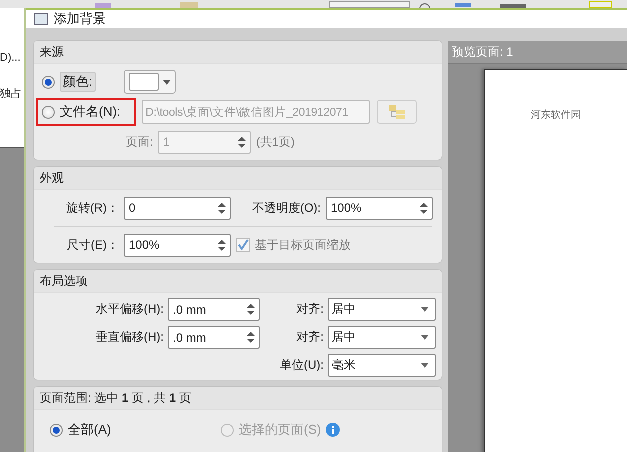  I want to click on section-title: 来源, so click(52, 52).